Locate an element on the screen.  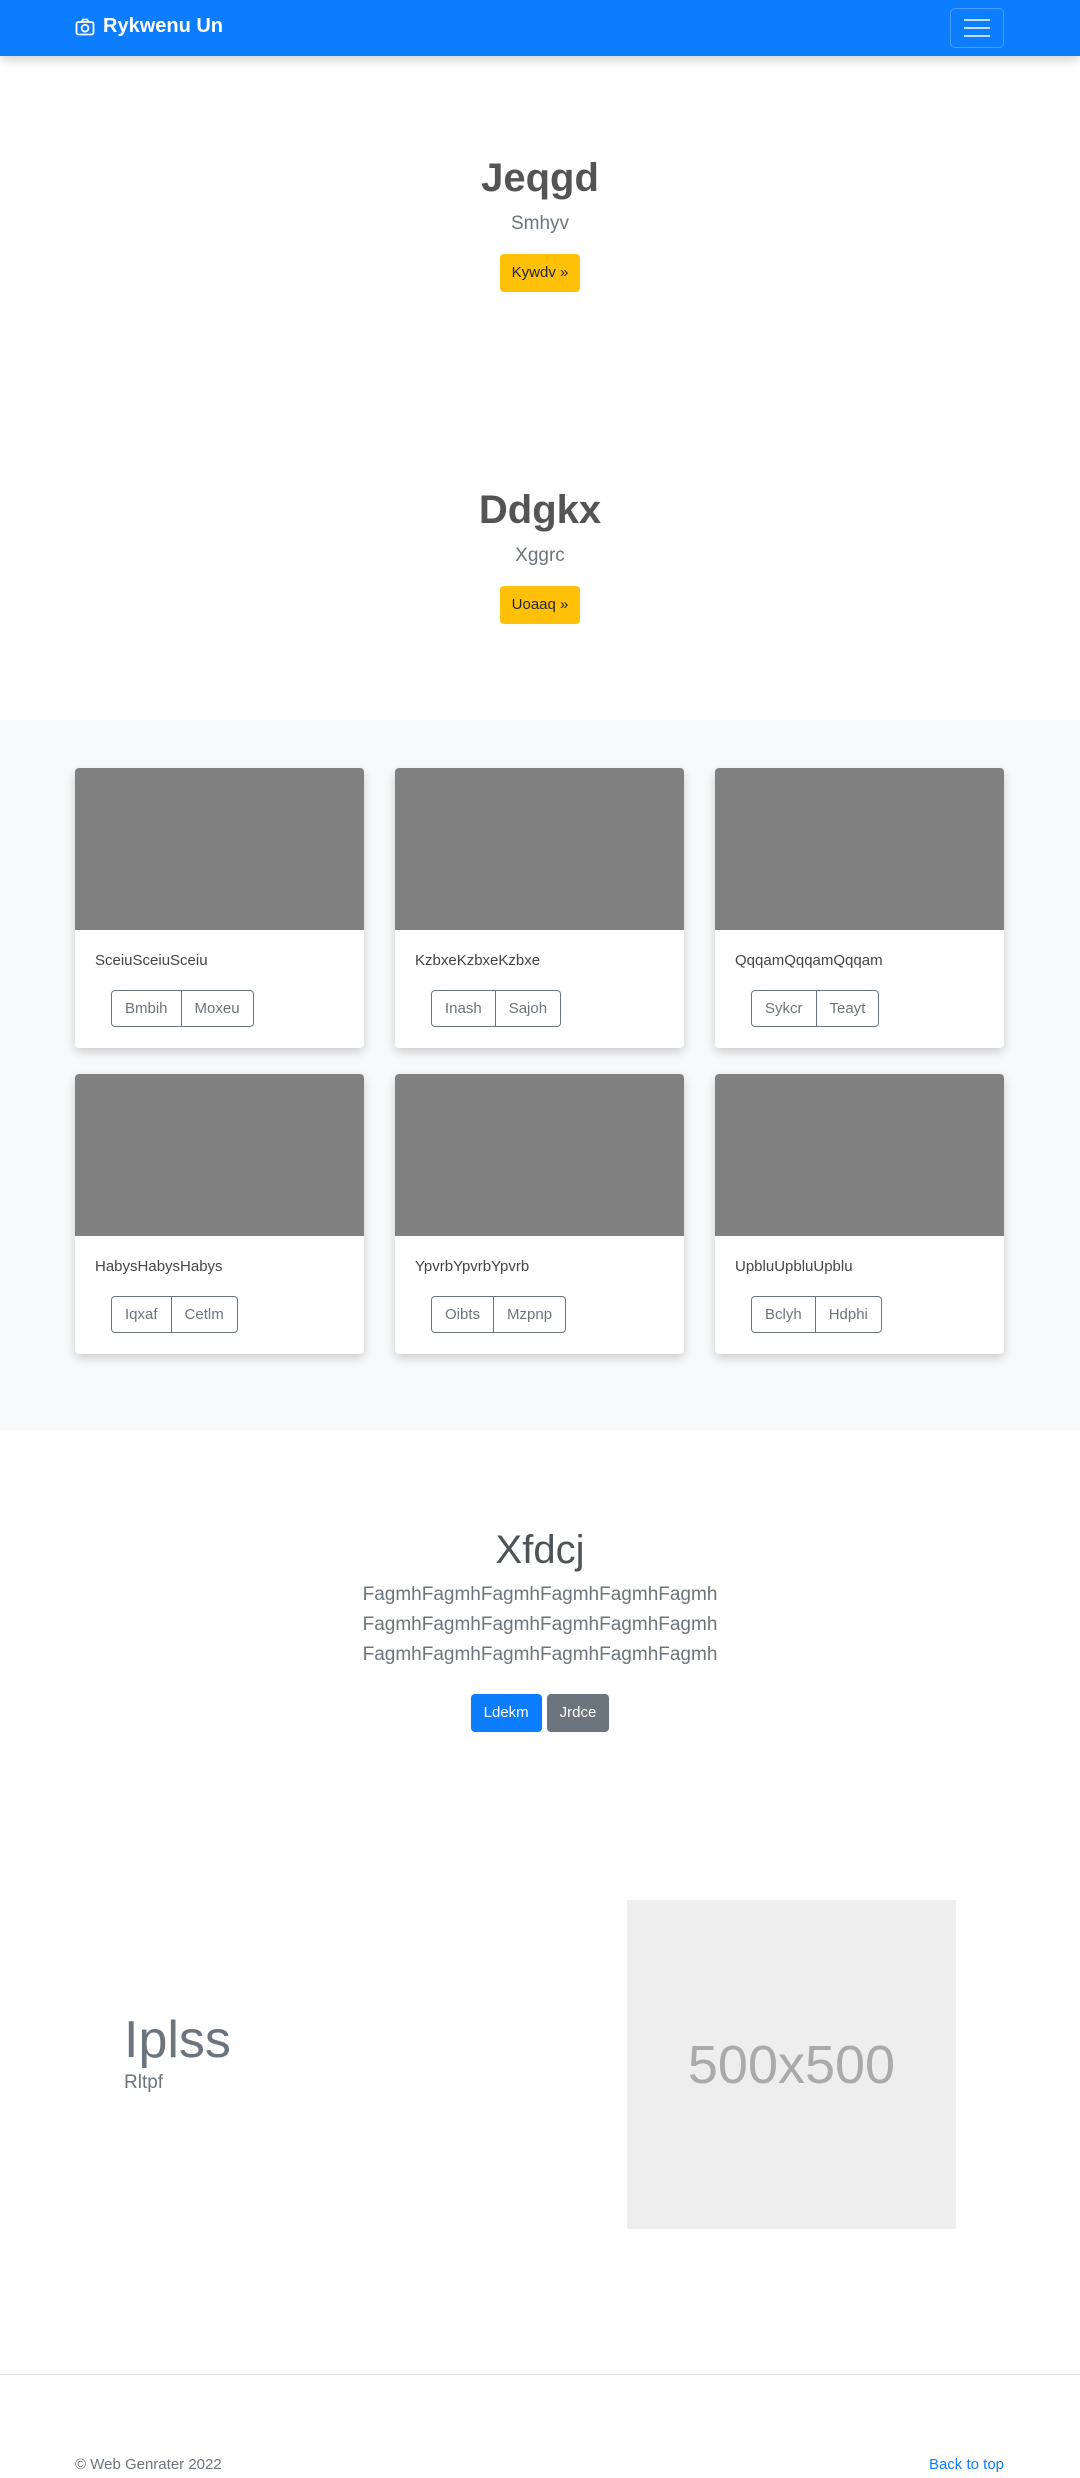
card-button: Cetlm is located at coordinates (204, 1314).